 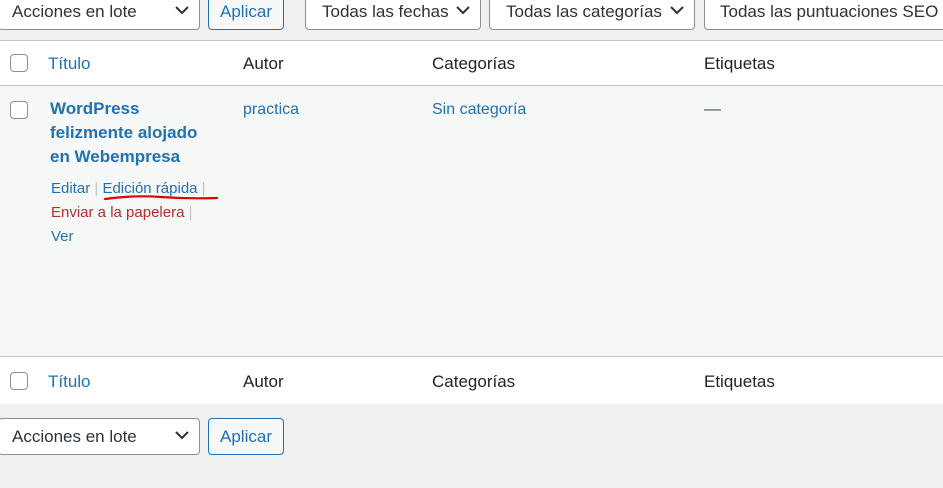 I want to click on post-title-line: WordPress, so click(x=95, y=108).